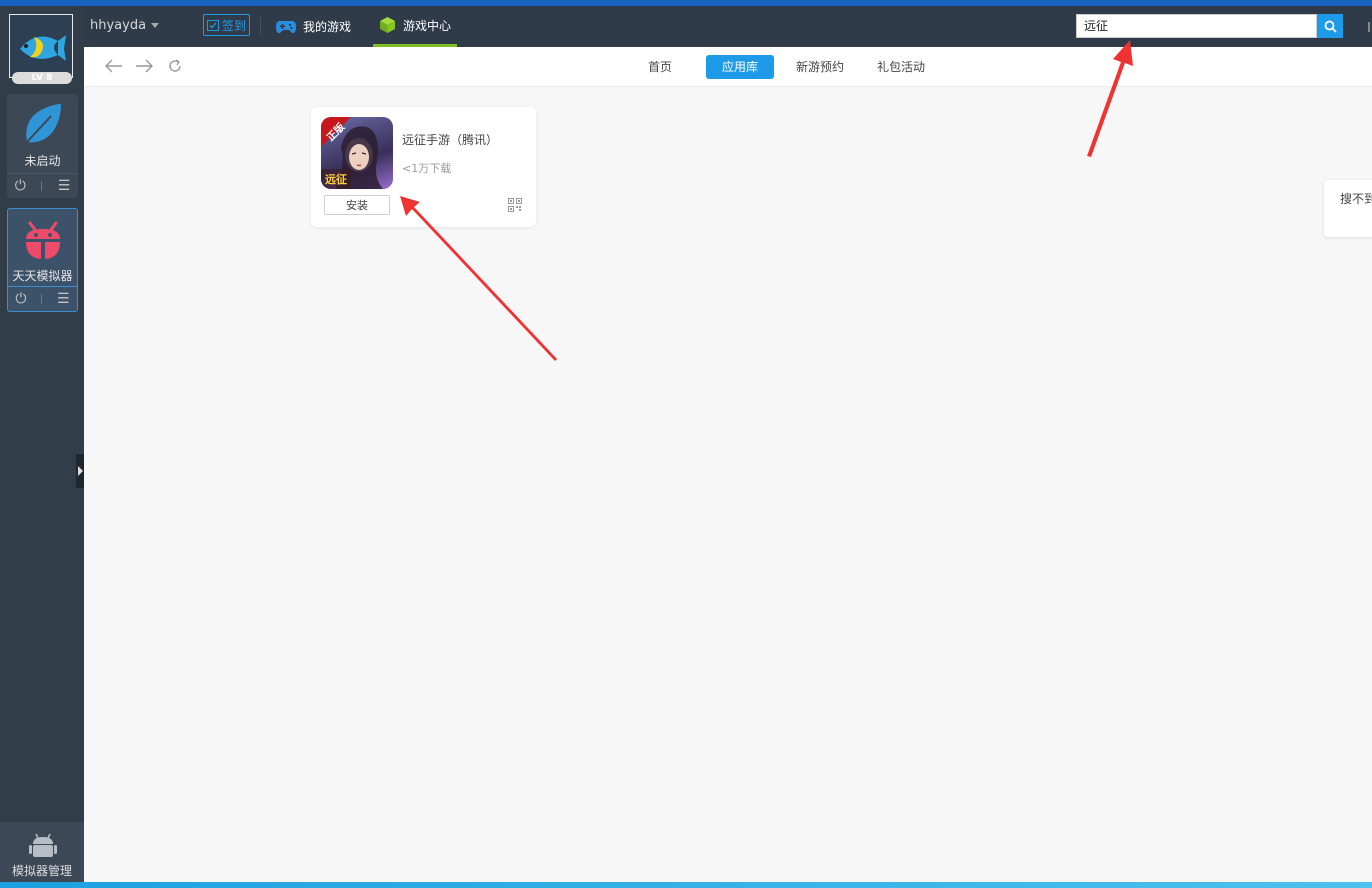 The image size is (1372, 888). I want to click on tab-gift-events: 礼包活动, so click(901, 67).